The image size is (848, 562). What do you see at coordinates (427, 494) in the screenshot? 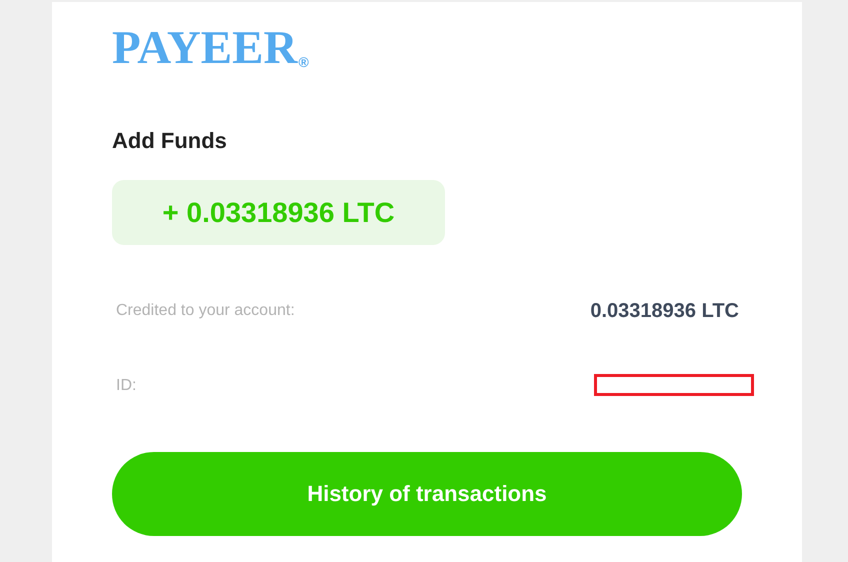
I see `history-button: History of transactions` at bounding box center [427, 494].